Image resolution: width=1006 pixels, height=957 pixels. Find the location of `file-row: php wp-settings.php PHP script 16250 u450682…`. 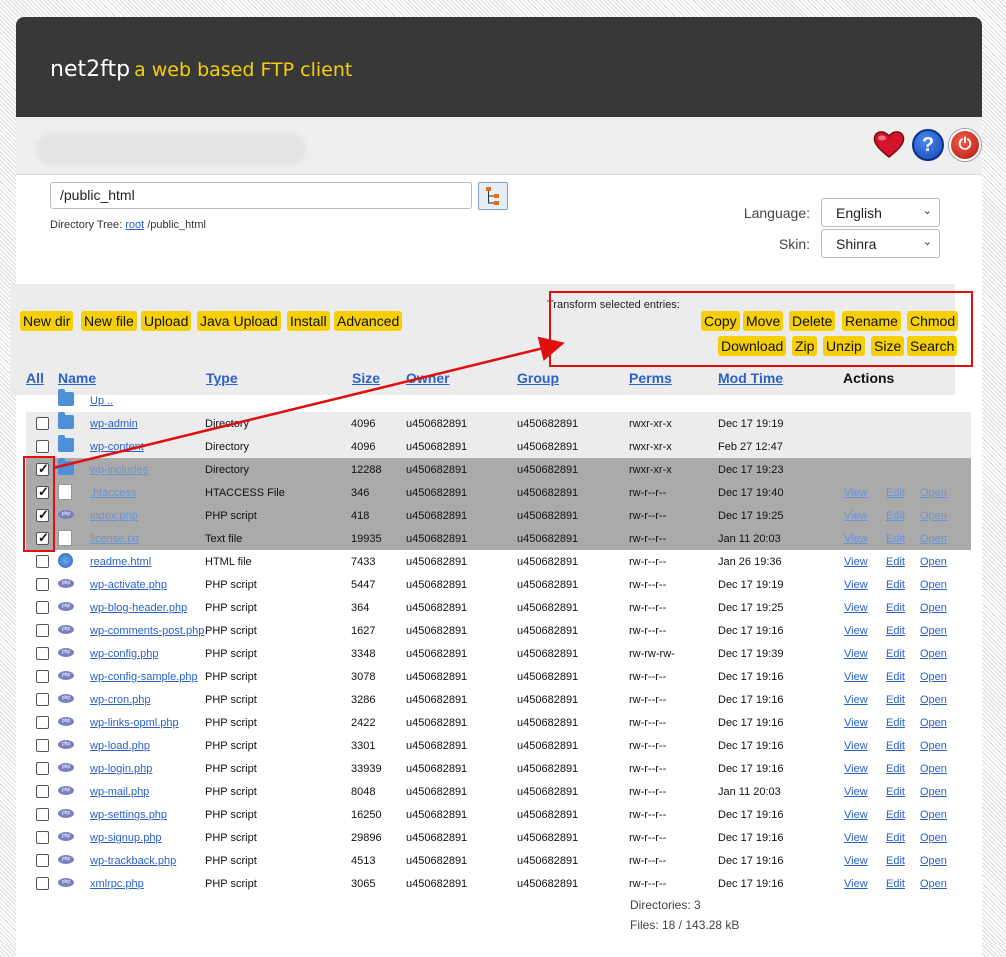

file-row: php wp-settings.php PHP script 16250 u450682… is located at coordinates (498, 814).